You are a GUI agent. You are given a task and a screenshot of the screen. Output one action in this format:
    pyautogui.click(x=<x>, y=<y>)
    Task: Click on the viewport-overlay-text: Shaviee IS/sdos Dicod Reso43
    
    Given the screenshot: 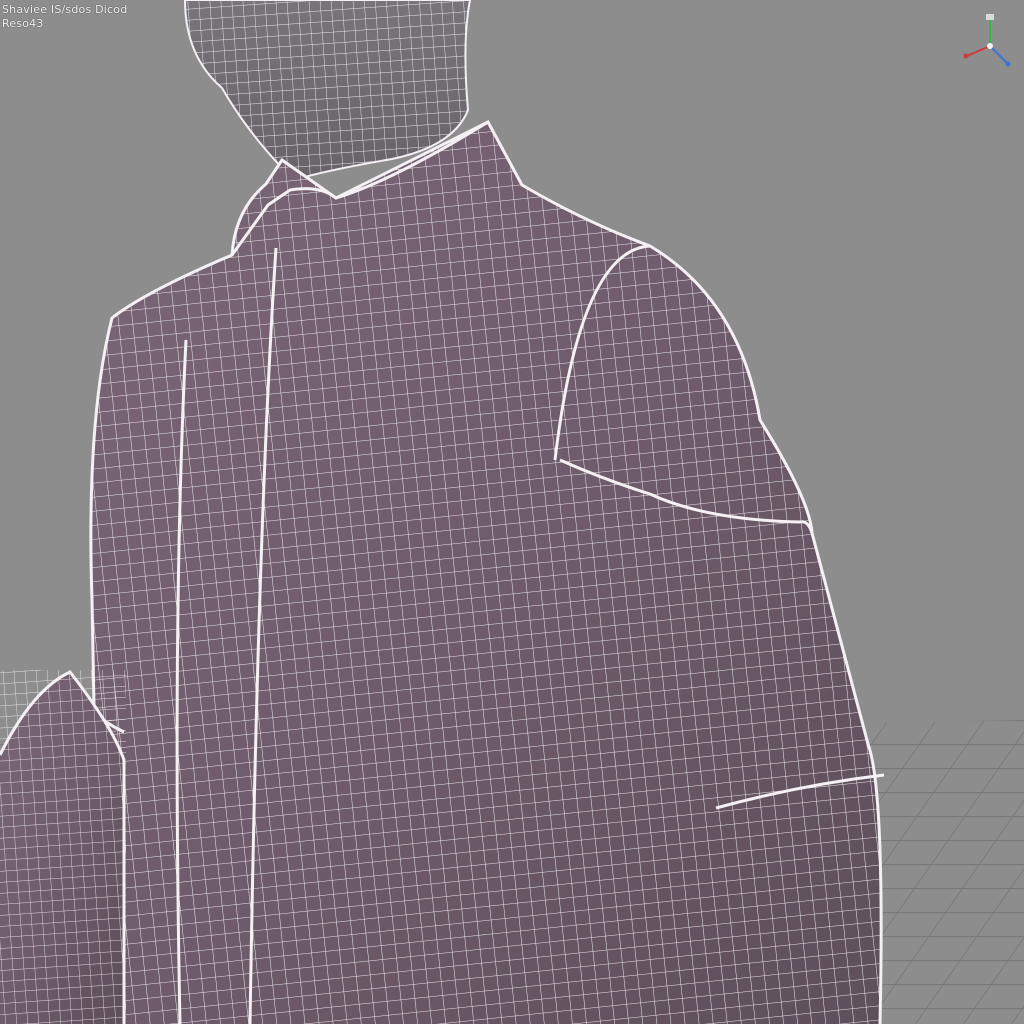 What is the action you would take?
    pyautogui.click(x=64, y=17)
    